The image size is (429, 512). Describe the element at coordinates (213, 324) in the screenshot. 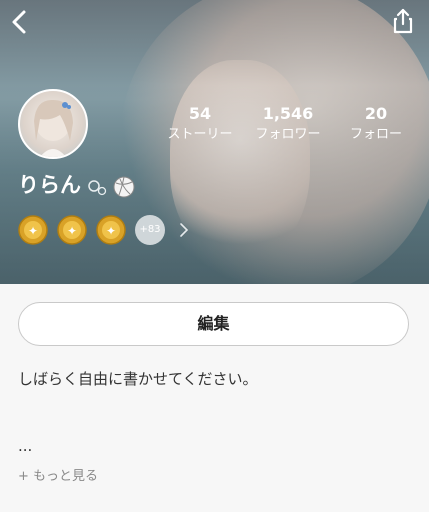

I see `edit-profile-button: 編集` at that location.